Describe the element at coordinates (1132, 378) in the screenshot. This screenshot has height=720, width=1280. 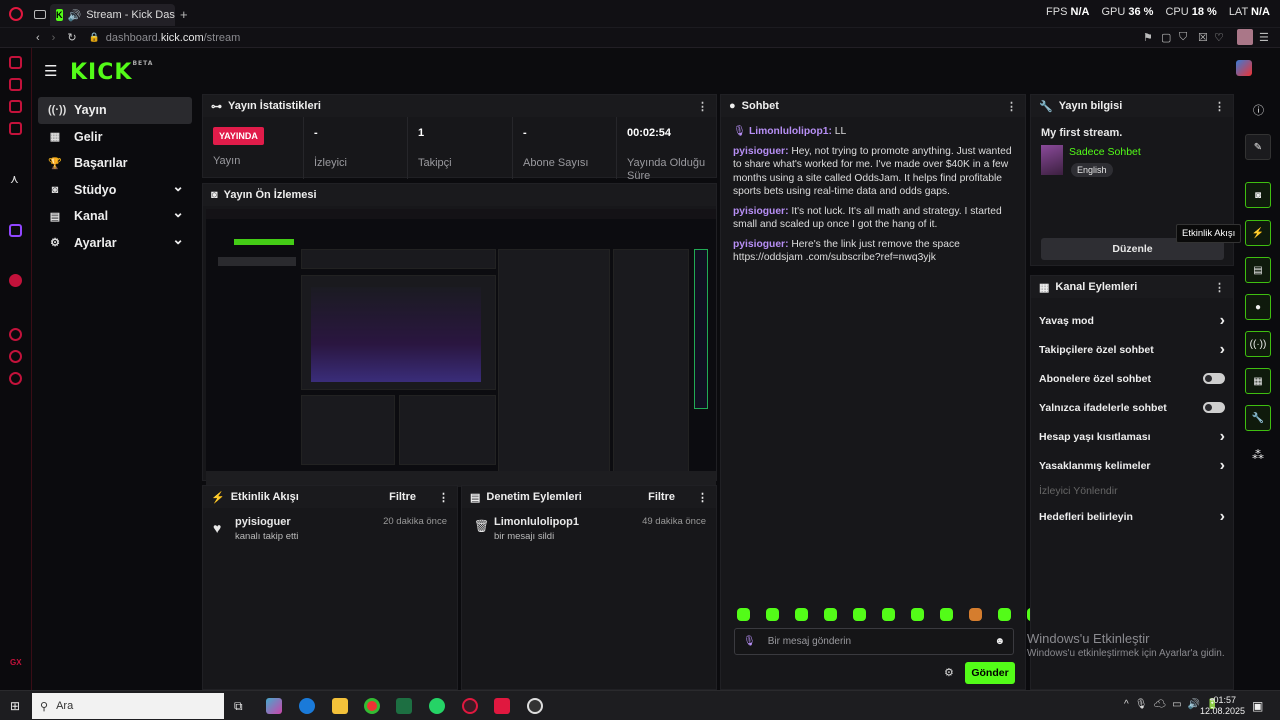
I see `channel-action-row: Abonelere özel sohbet` at that location.